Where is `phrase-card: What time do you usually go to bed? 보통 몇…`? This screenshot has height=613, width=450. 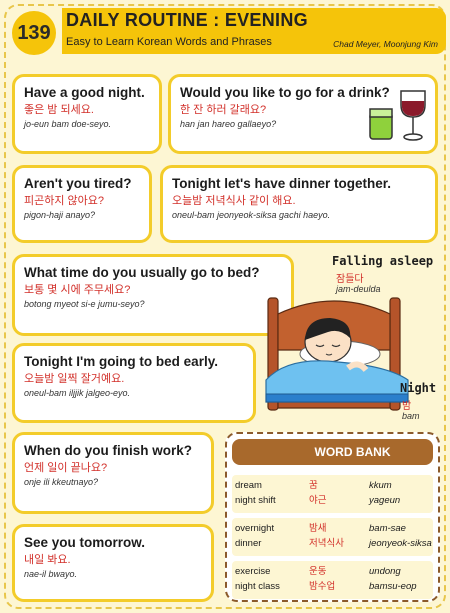 phrase-card: What time do you usually go to bed? 보통 몇… is located at coordinates (153, 295).